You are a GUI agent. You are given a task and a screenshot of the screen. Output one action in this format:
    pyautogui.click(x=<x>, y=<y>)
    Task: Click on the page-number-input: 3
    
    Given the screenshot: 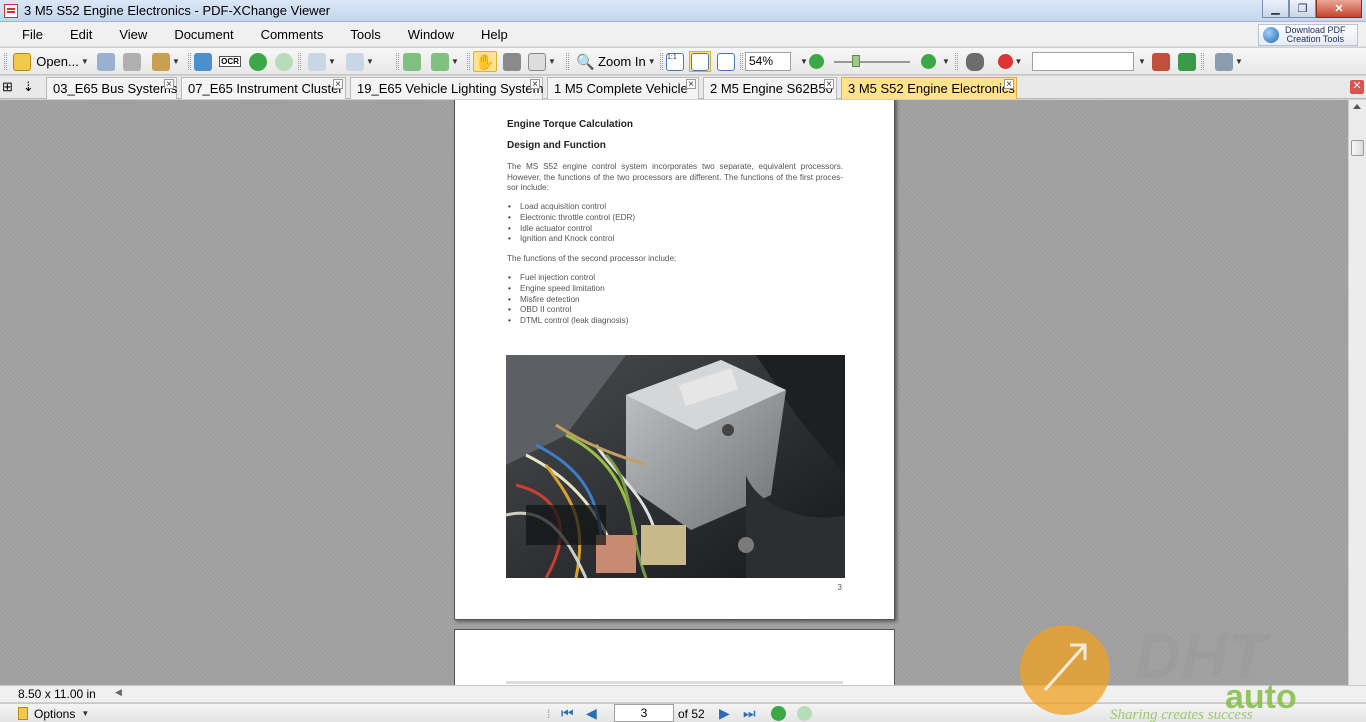 What is the action you would take?
    pyautogui.click(x=644, y=713)
    